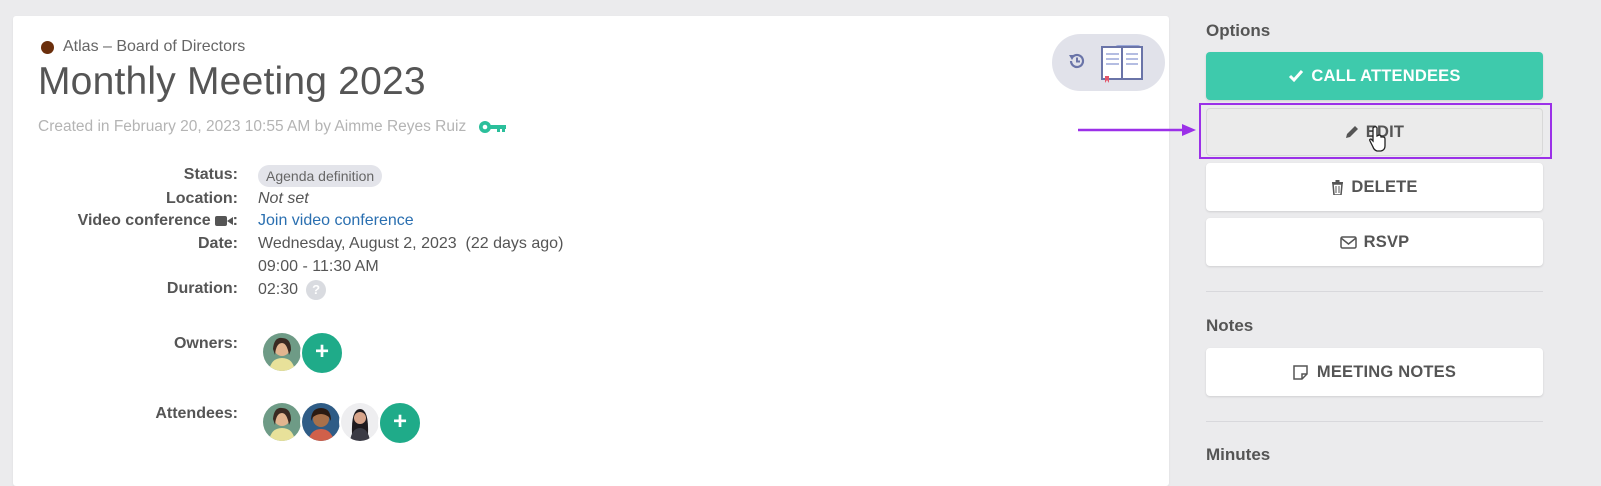  I want to click on book-icon, so click(1122, 63).